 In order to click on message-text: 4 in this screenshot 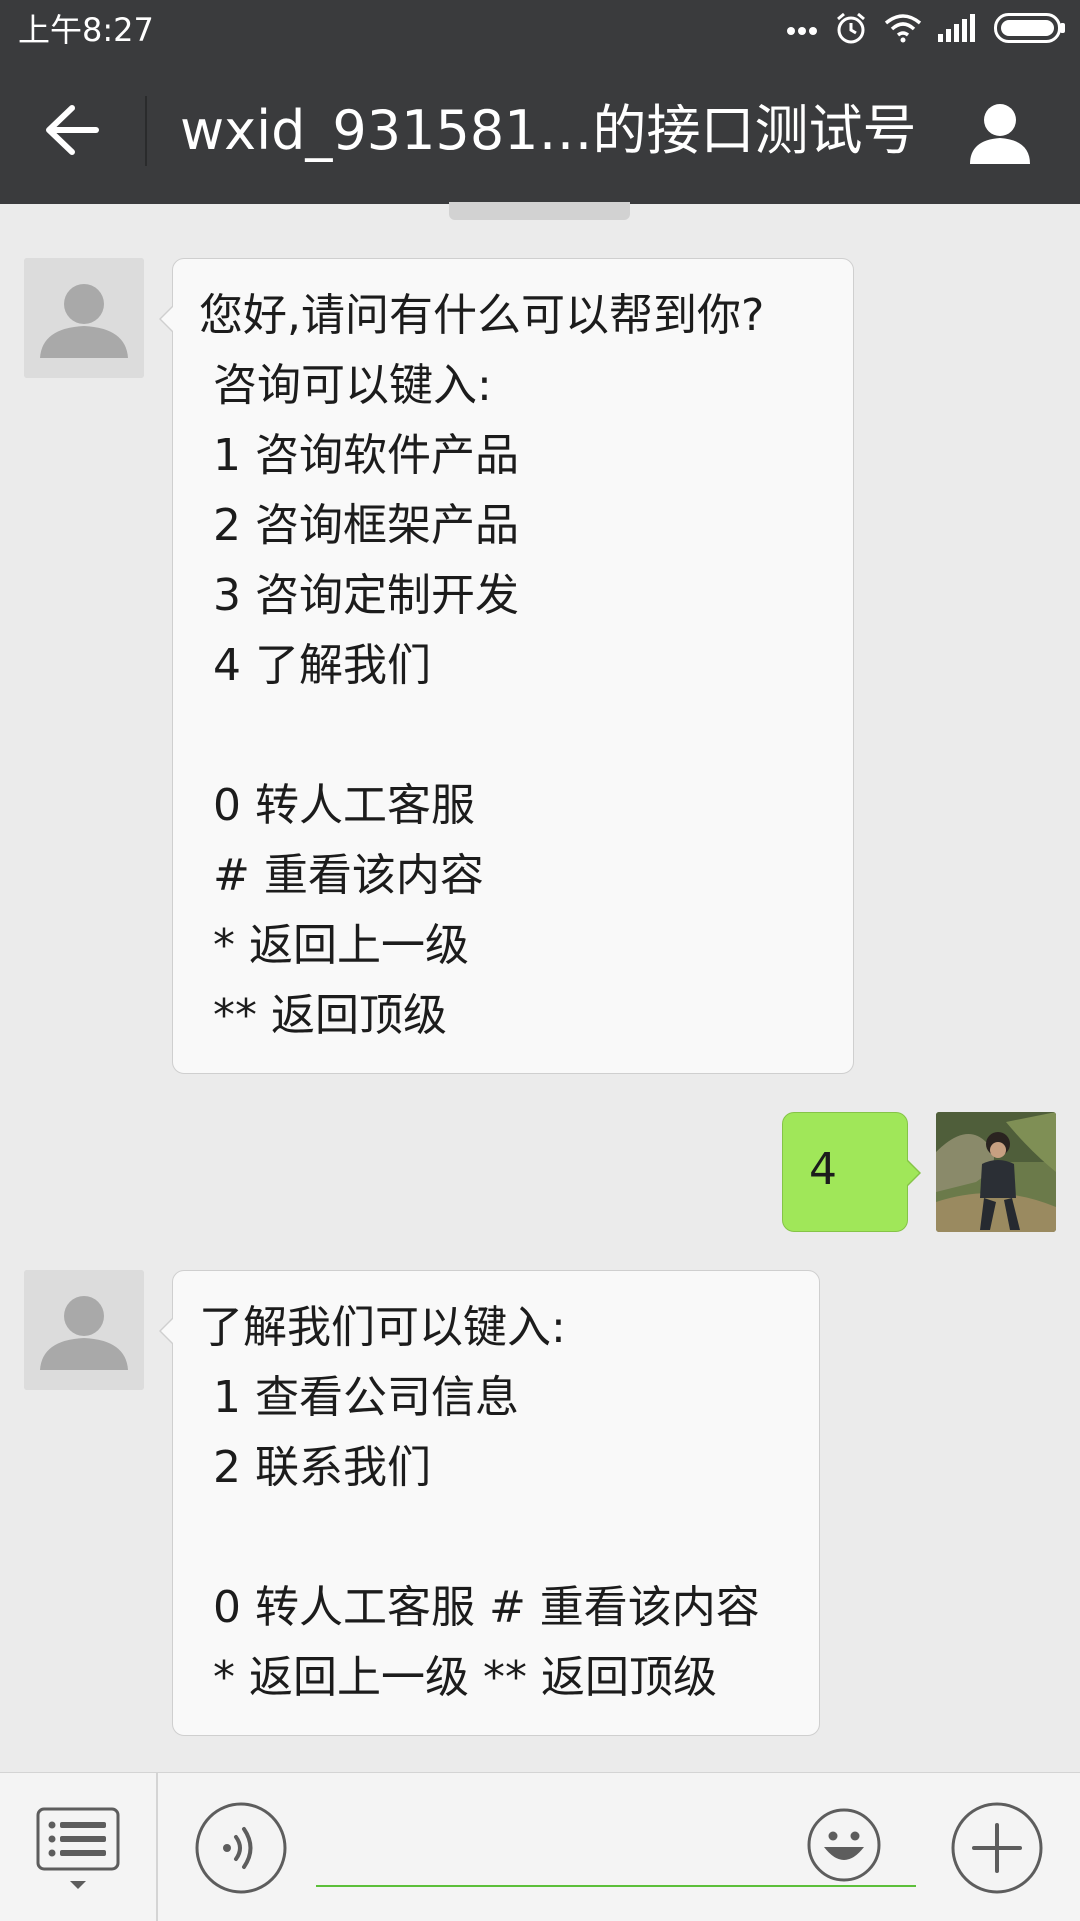, I will do `click(823, 1169)`.